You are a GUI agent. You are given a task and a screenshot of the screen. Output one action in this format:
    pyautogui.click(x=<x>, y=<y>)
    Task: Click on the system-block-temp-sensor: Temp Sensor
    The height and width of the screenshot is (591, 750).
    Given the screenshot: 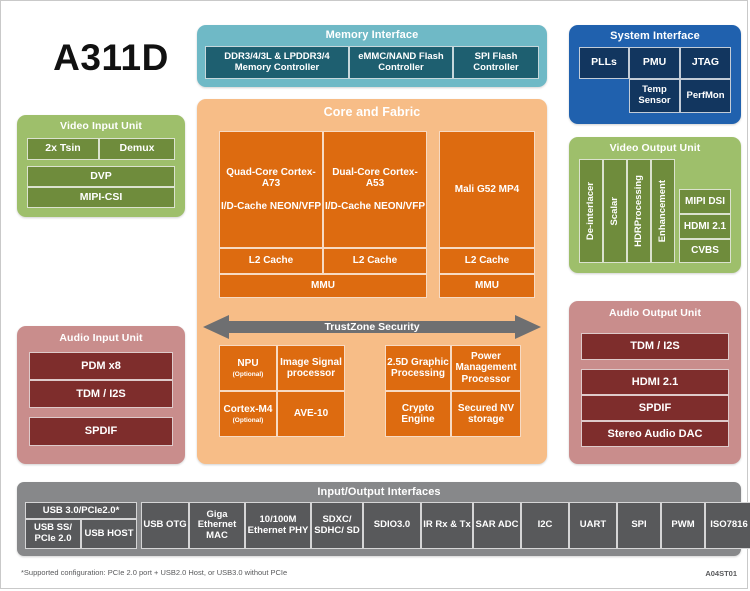 What is the action you would take?
    pyautogui.click(x=654, y=96)
    